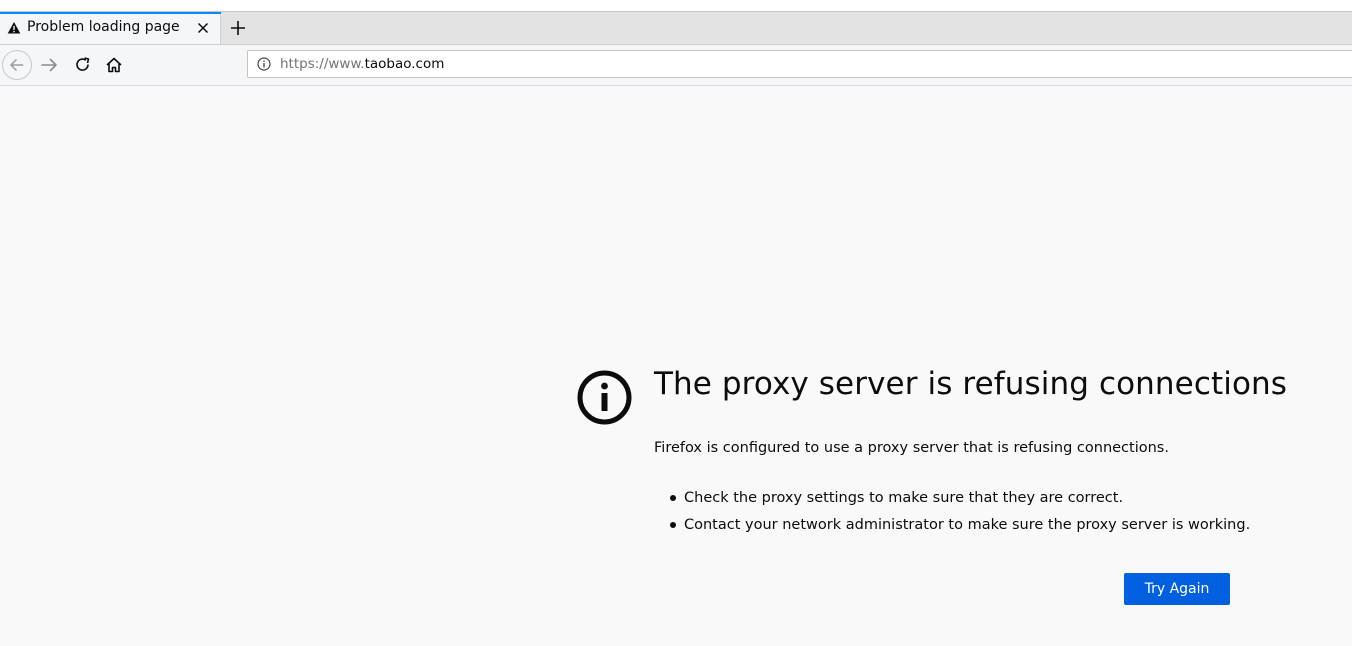 The width and height of the screenshot is (1352, 646). What do you see at coordinates (676, 28) in the screenshot?
I see `tab-bar: Problem loading page` at bounding box center [676, 28].